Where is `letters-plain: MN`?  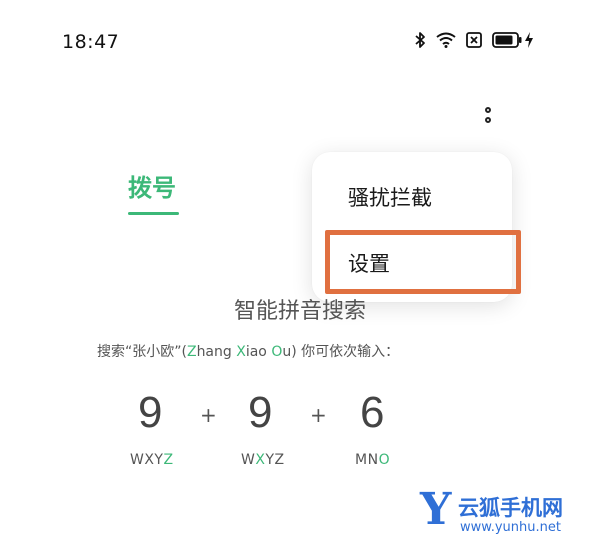 letters-plain: MN is located at coordinates (367, 460).